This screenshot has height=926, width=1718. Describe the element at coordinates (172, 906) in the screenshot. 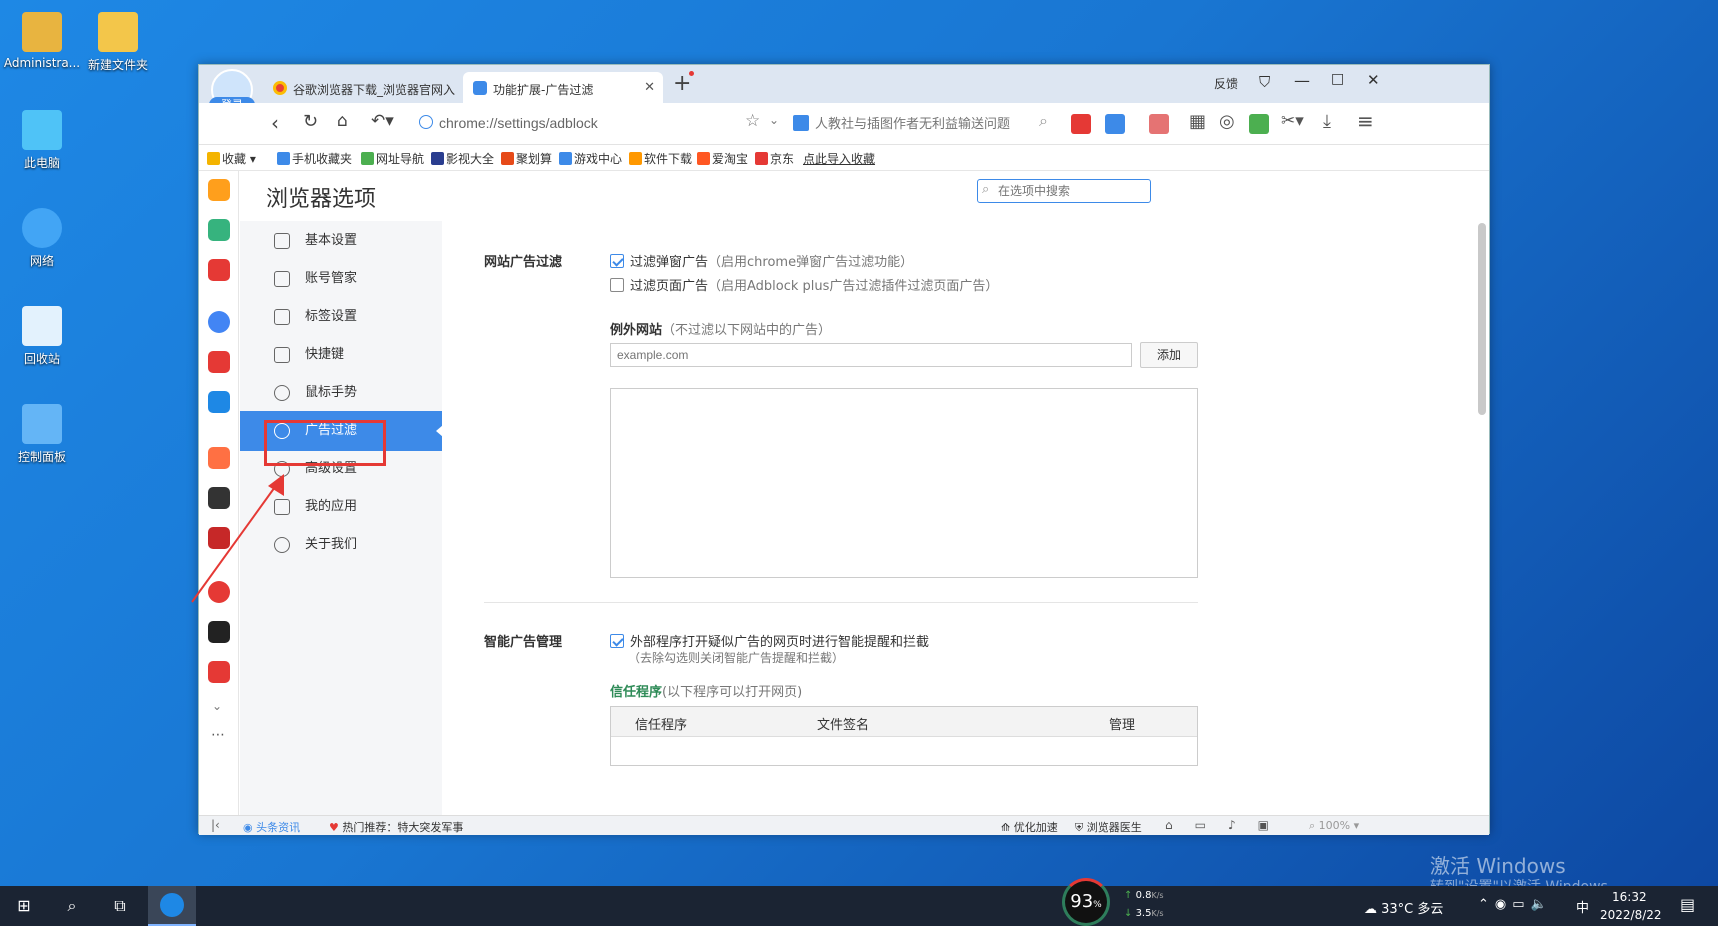

I see `browser-taskbar-icon` at that location.